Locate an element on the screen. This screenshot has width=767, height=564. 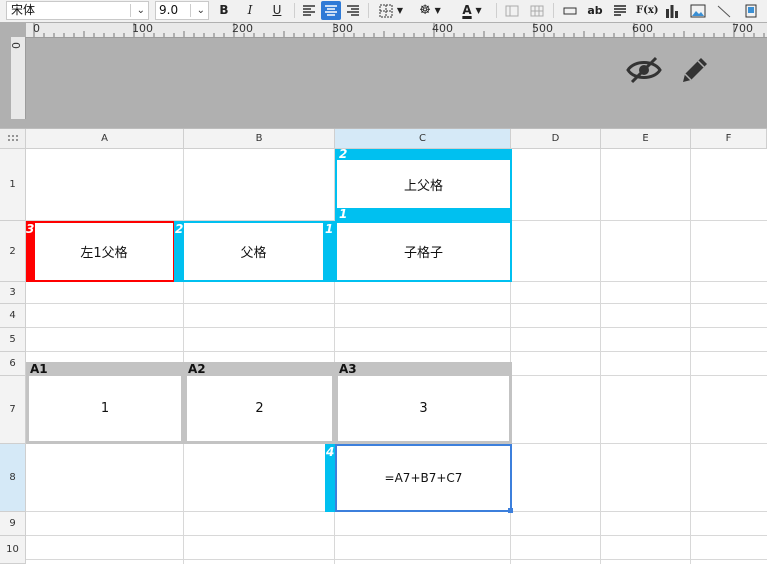
row-header-5: 5 is located at coordinates (13, 340).